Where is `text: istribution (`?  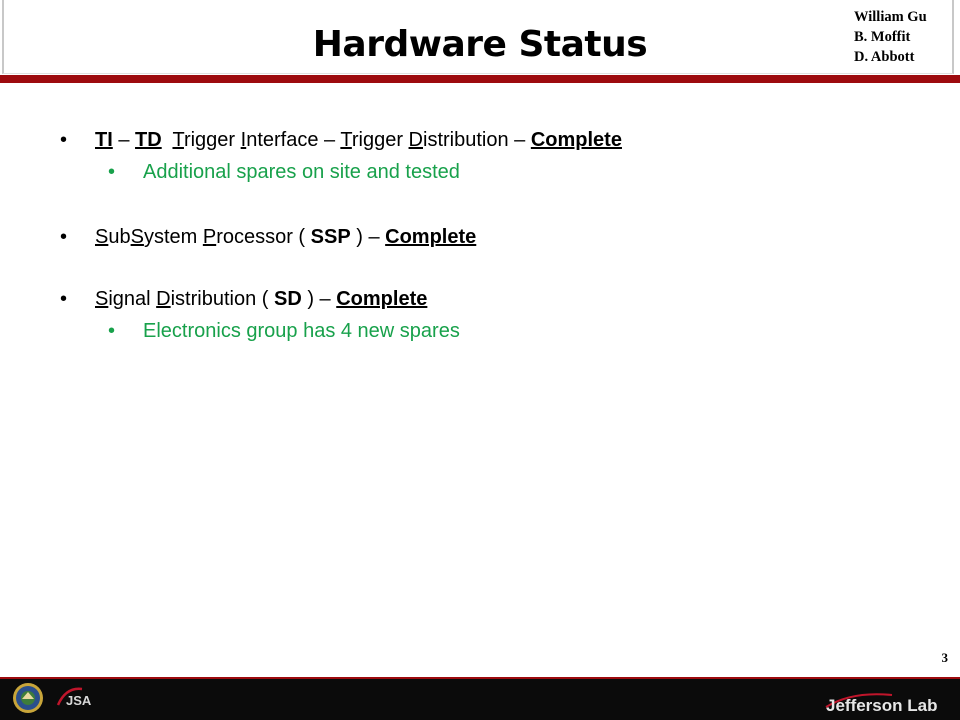
text: istribution ( is located at coordinates (222, 299).